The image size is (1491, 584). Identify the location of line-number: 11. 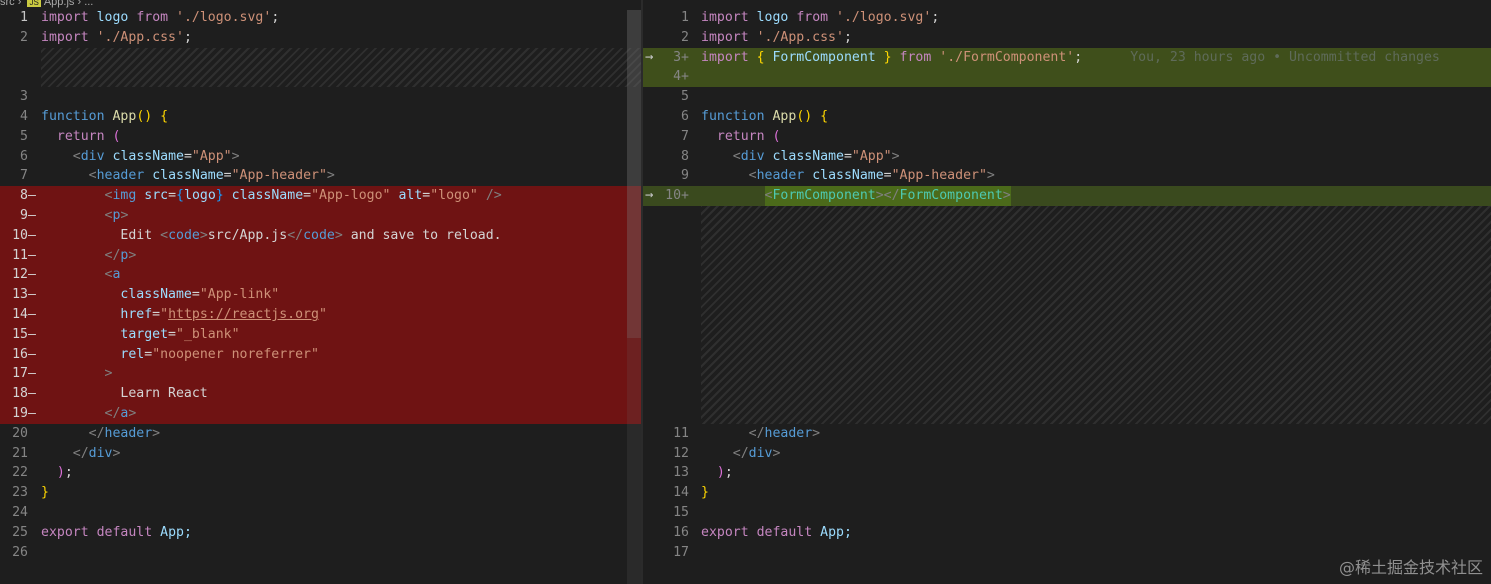
(681, 433).